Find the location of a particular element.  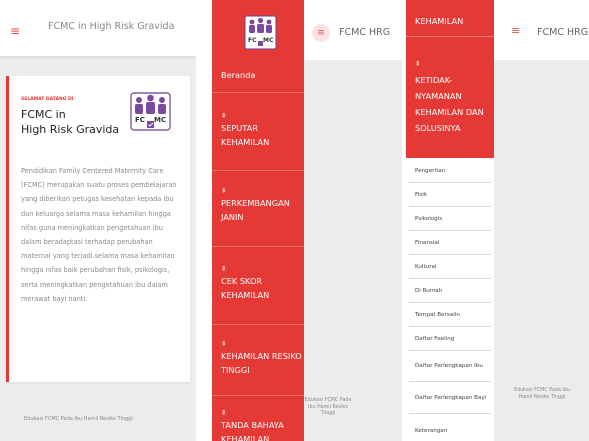

app-title: FCMC in High Risk Gravida is located at coordinates (111, 26).